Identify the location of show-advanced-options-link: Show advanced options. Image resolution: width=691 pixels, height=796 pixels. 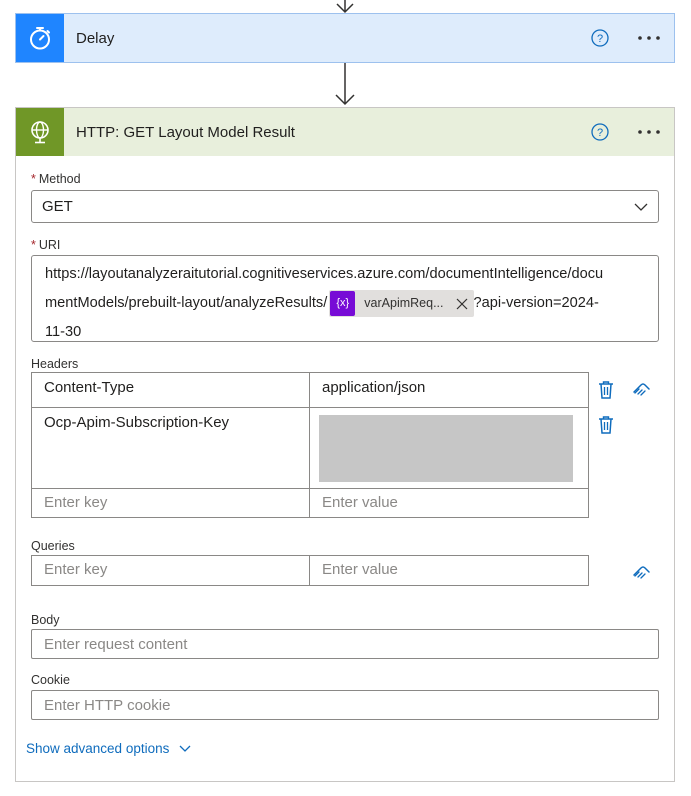
(108, 748).